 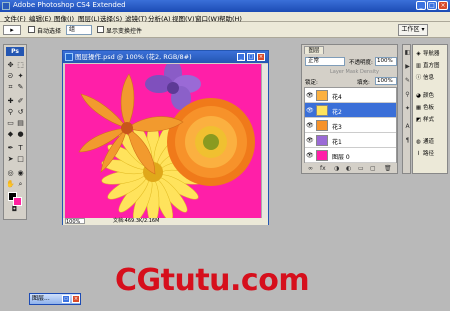 I want to click on brushes-panel-icon: ✎, so click(x=407, y=80).